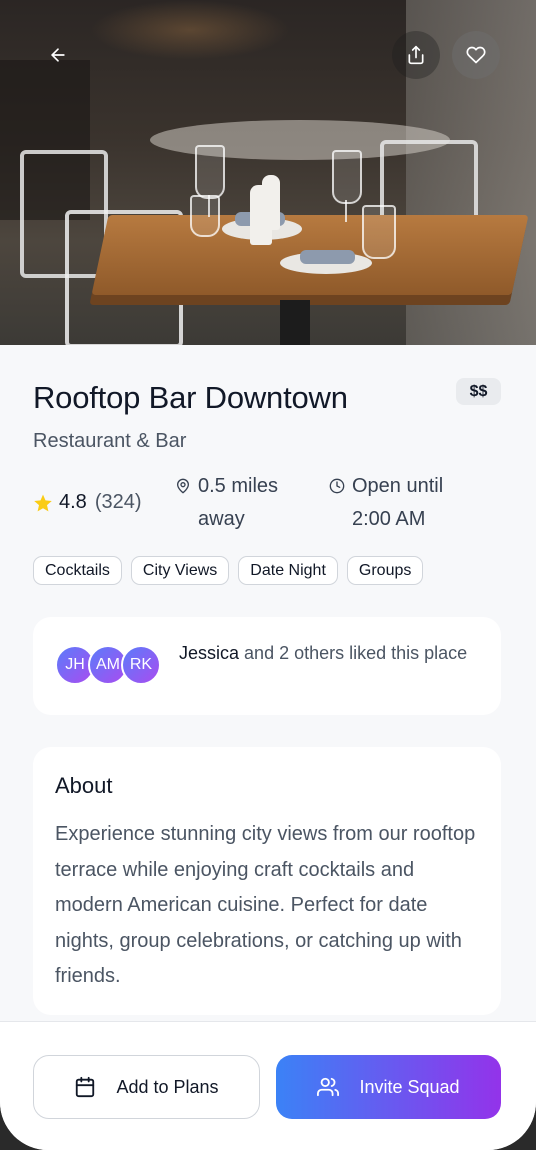  Describe the element at coordinates (398, 502) in the screenshot. I see `hours-text: Open until 2:00 AM` at that location.